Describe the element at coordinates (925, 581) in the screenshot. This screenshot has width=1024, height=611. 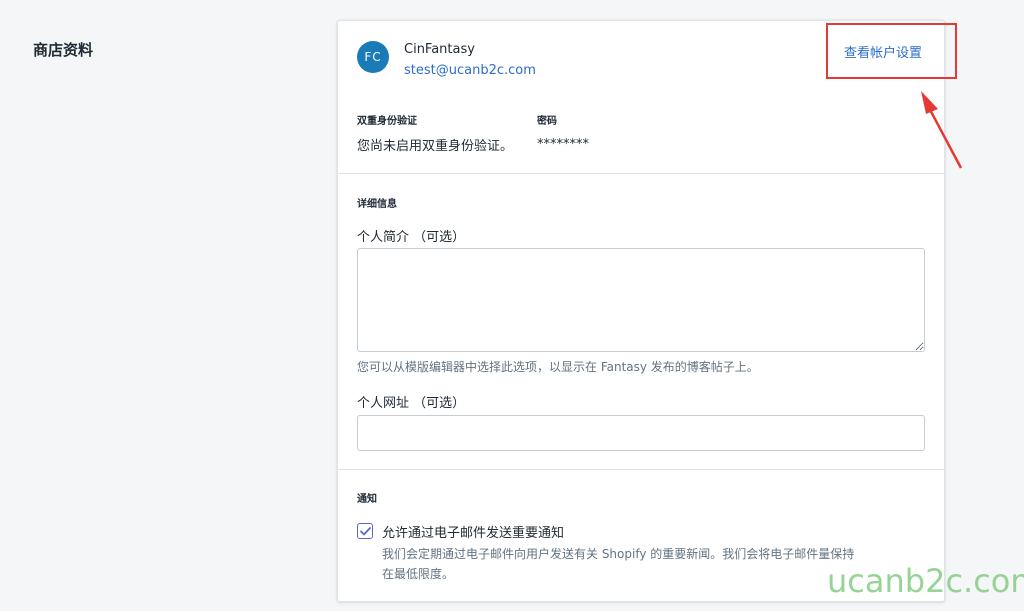
I see `watermark: ucanb2c.com` at that location.